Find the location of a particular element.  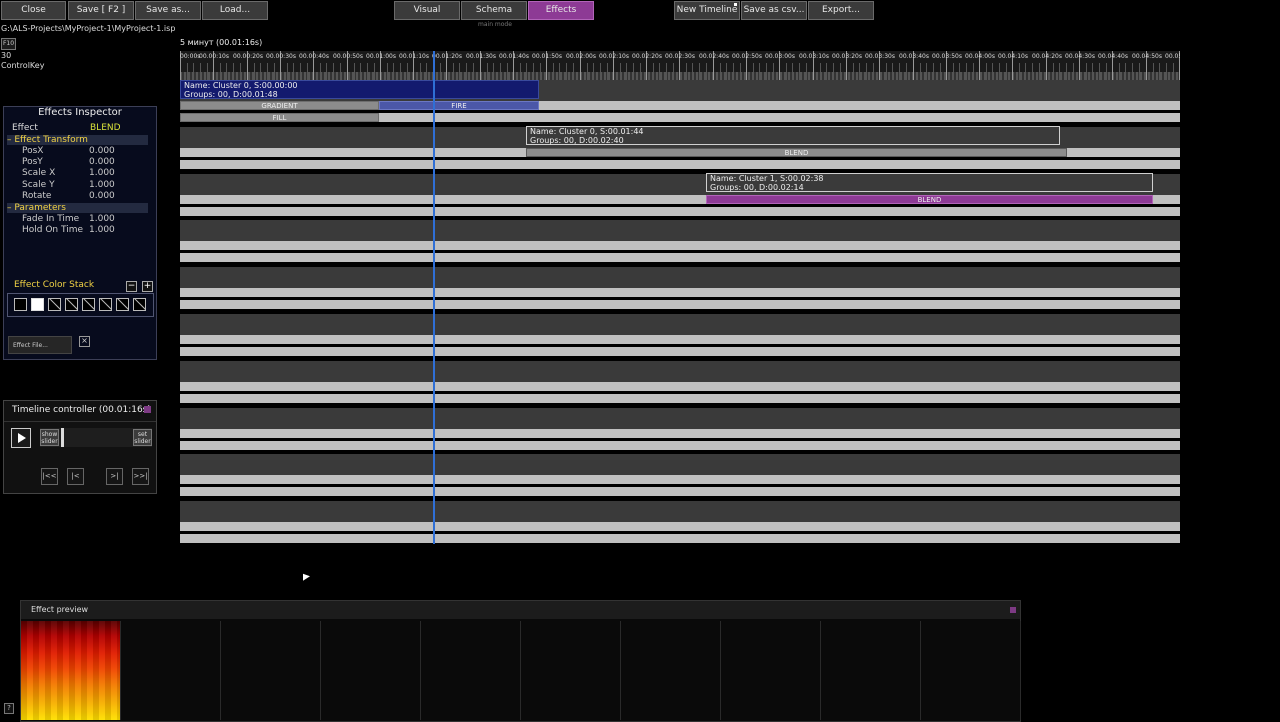

preview-menu-icon is located at coordinates (1013, 610).